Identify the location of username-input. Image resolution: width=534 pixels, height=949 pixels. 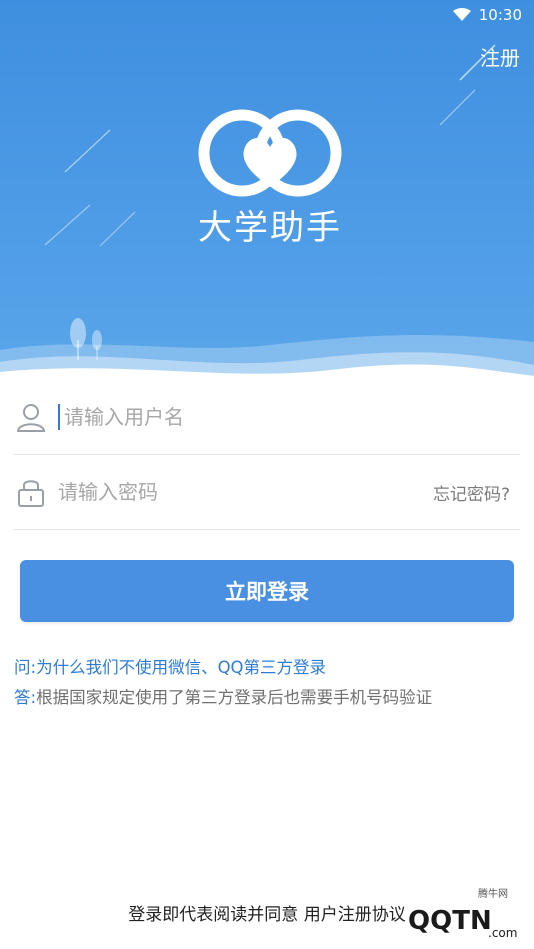
(229, 417).